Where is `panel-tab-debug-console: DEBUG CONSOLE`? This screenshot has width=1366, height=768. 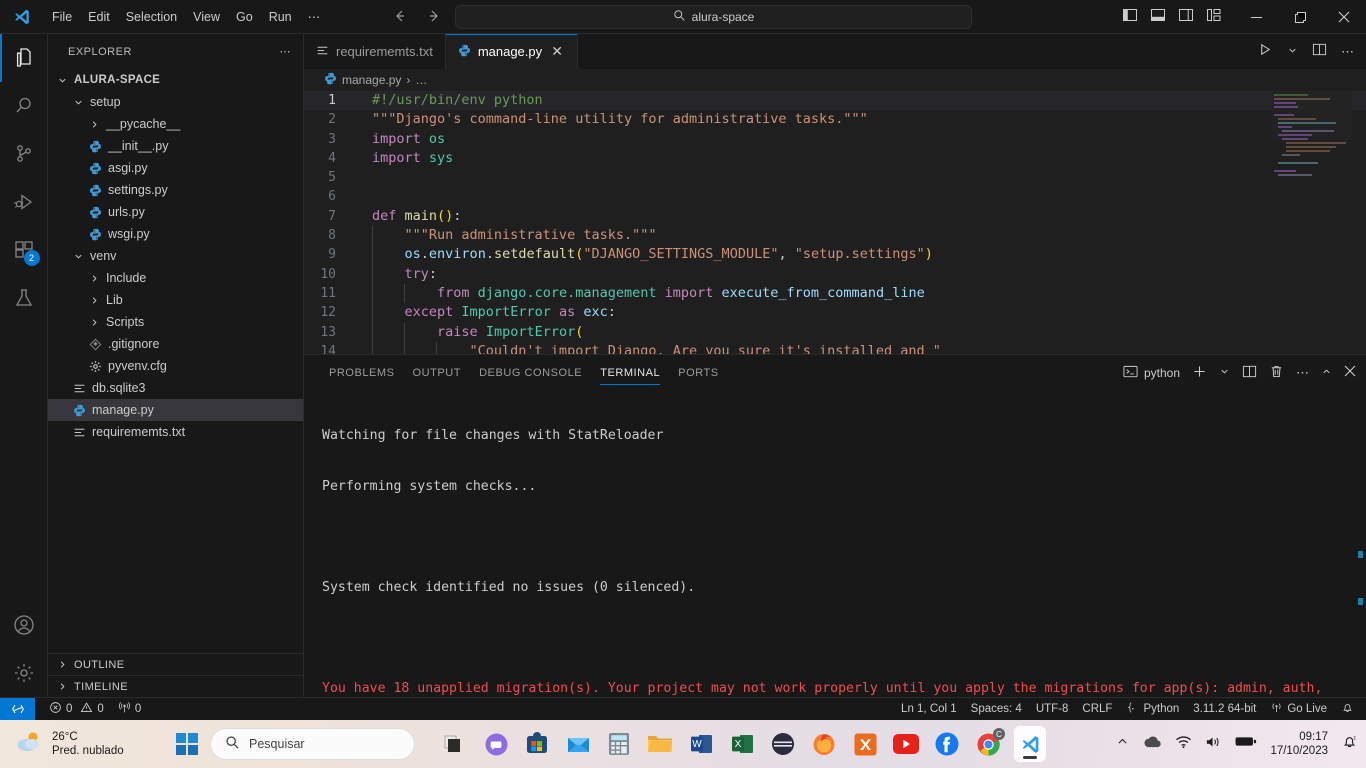
panel-tab-debug-console: DEBUG CONSOLE is located at coordinates (530, 372).